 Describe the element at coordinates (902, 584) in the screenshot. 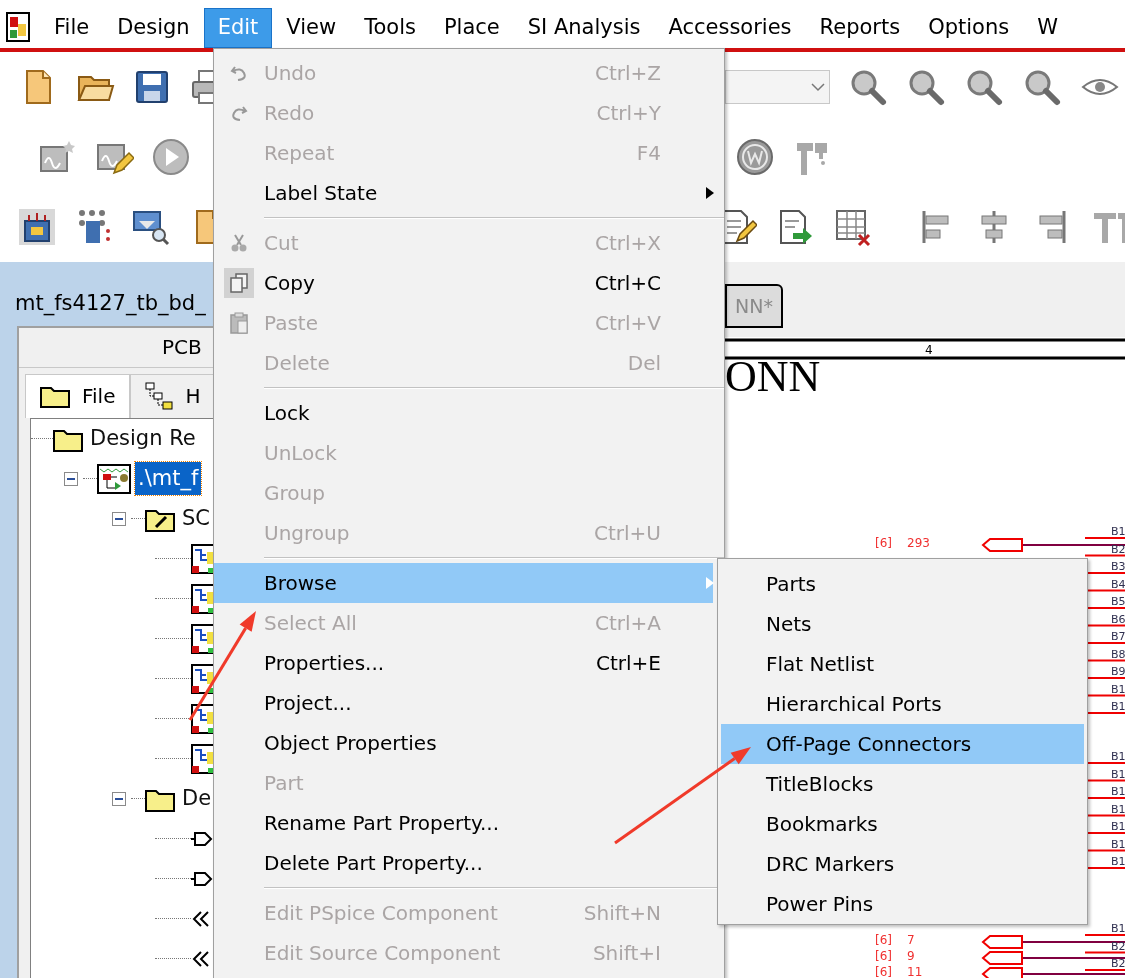

I see `menu-item: Parts` at that location.